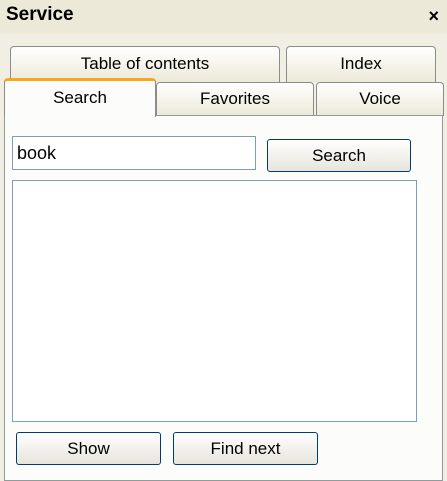 Image resolution: width=447 pixels, height=481 pixels. I want to click on title-bar: Service ×, so click(223, 17).